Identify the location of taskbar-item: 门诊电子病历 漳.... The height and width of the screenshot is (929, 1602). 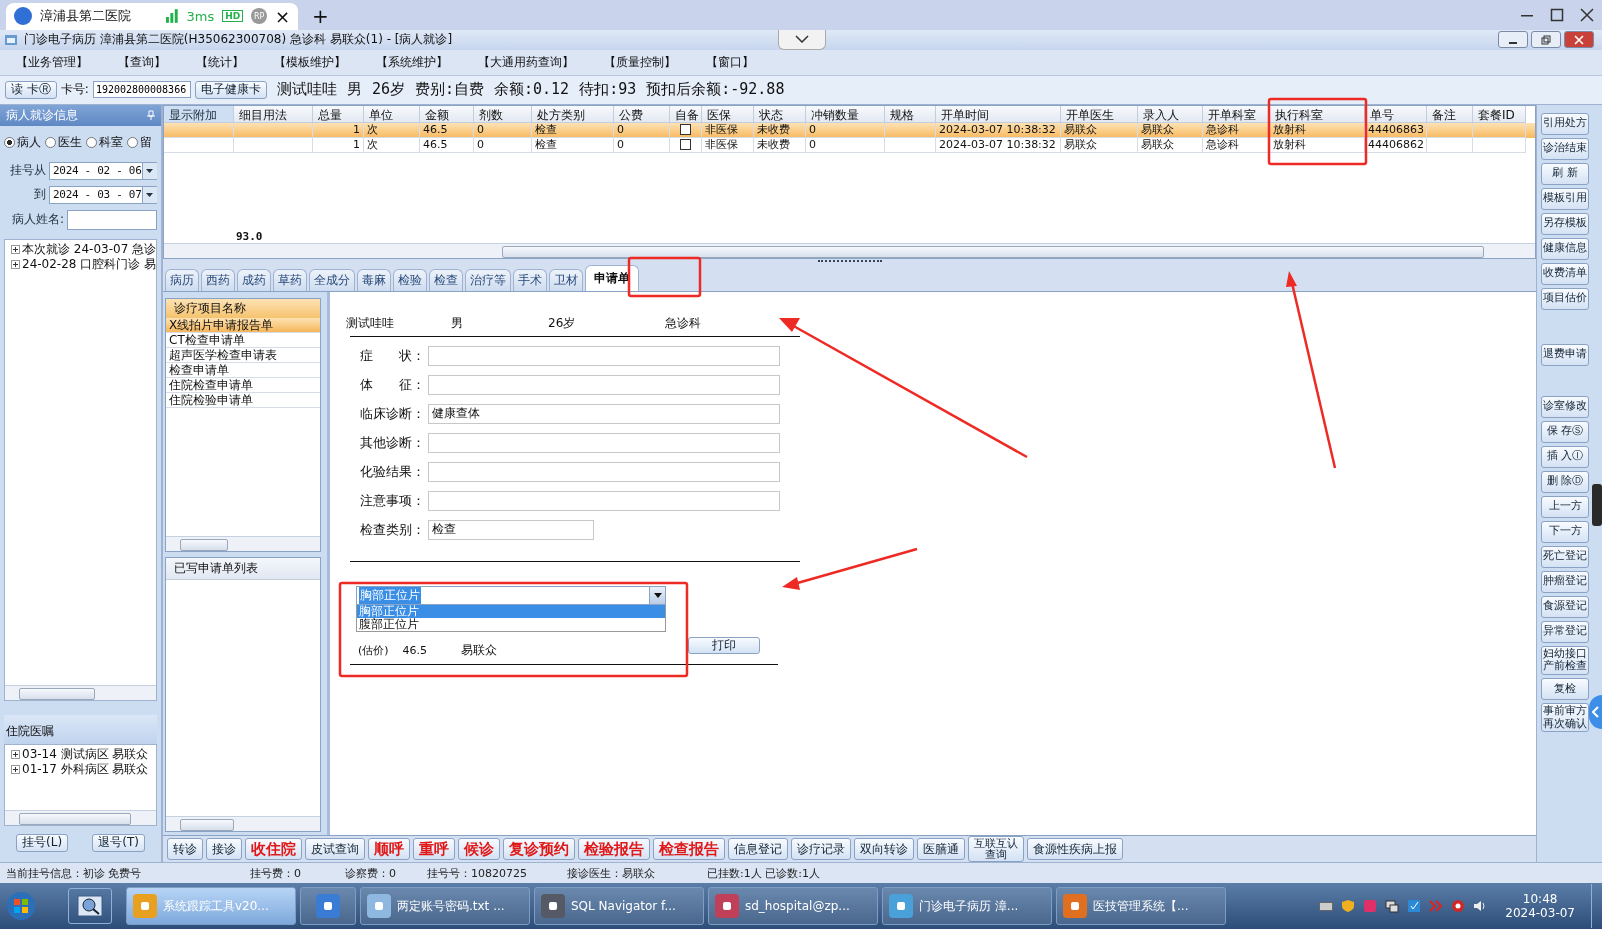
(967, 906).